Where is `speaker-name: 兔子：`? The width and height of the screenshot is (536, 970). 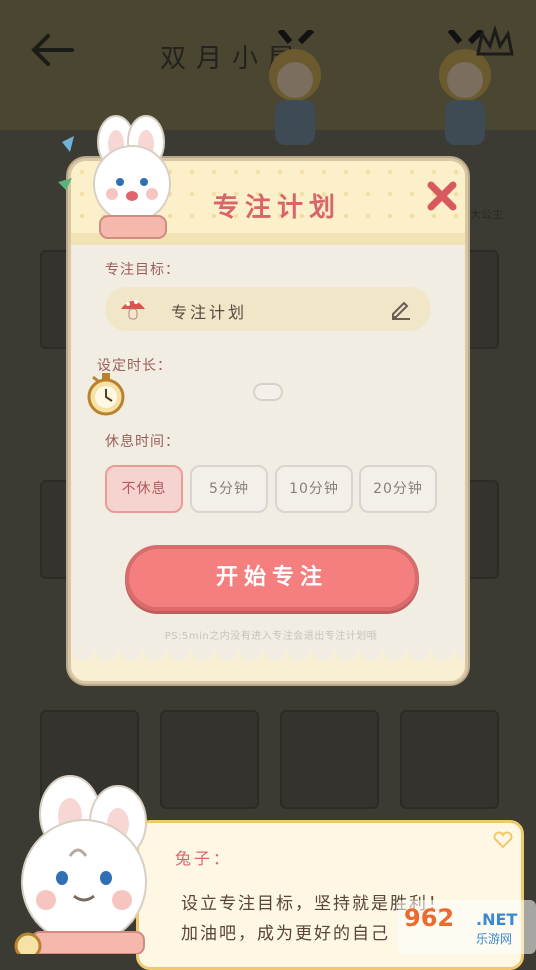
speaker-name: 兔子： is located at coordinates (204, 858).